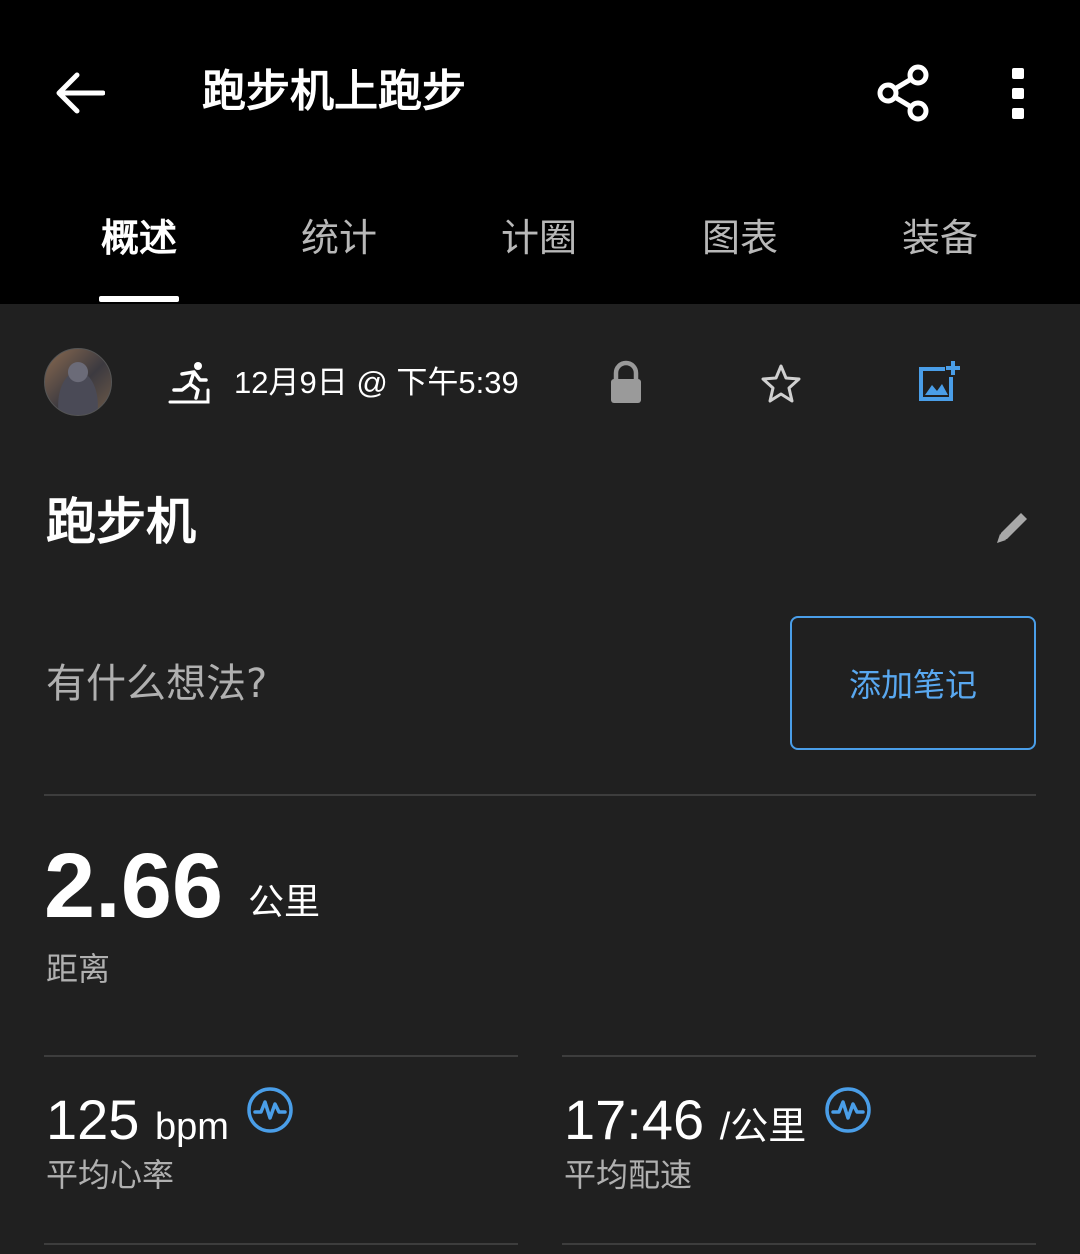  What do you see at coordinates (540, 383) in the screenshot?
I see `activity-meta-row: 12月9日 @ 下午5:39` at bounding box center [540, 383].